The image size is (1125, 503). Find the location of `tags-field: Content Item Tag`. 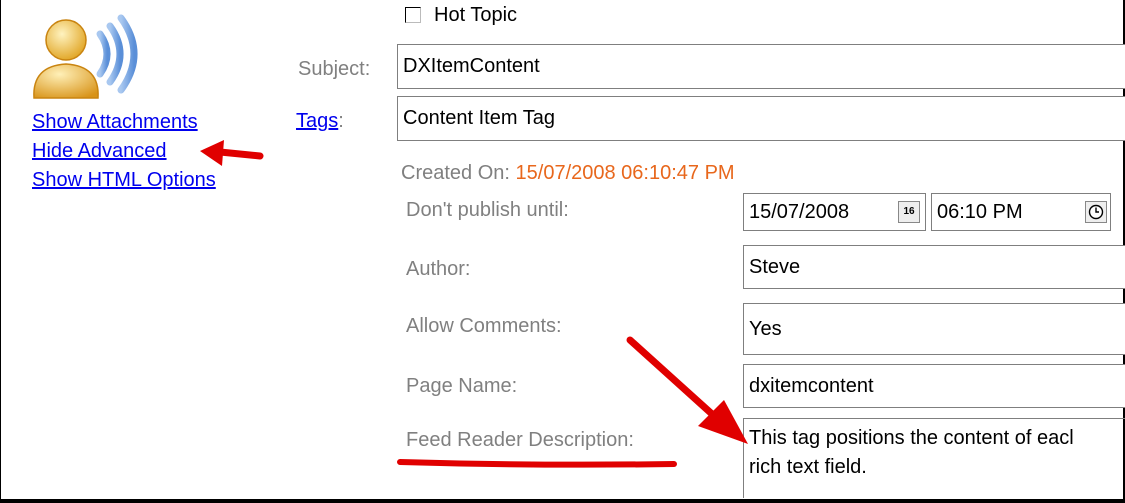

tags-field: Content Item Tag is located at coordinates (761, 118).